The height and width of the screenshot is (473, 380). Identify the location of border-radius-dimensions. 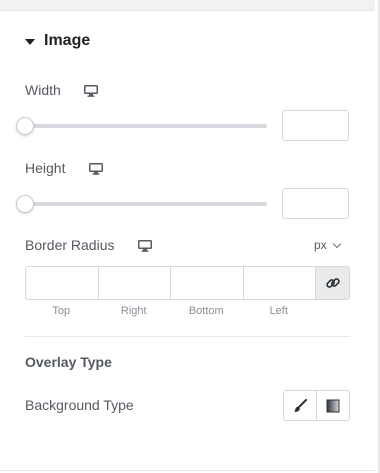
(187, 283).